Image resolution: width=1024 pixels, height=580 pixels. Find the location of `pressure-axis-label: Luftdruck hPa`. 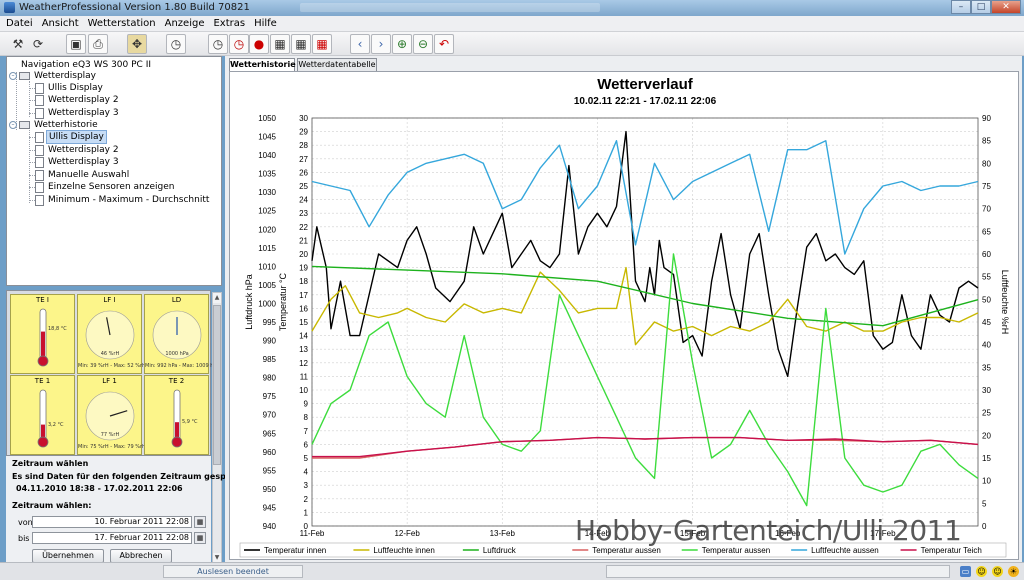

pressure-axis-label: Luftdruck hPa is located at coordinates (249, 302).